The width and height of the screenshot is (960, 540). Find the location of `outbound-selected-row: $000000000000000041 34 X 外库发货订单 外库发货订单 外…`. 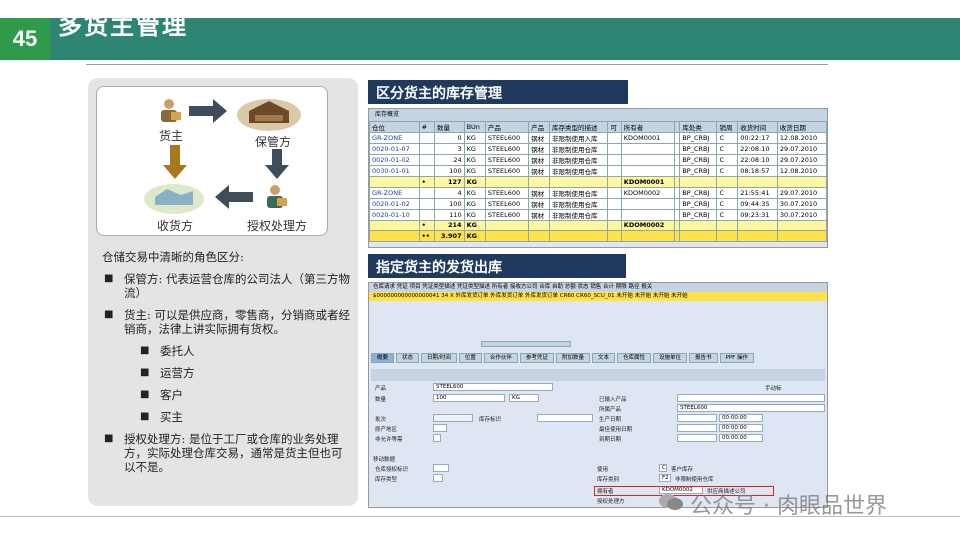

outbound-selected-row: $000000000000000041 34 X 外库发货订单 外库发货订单 外… is located at coordinates (598, 296).